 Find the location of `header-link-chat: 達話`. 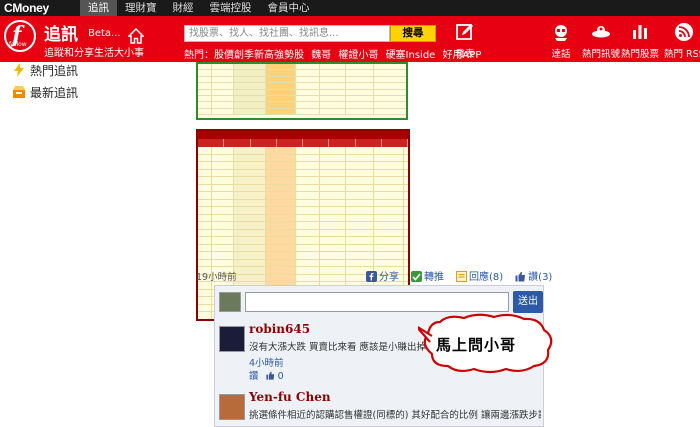

header-link-chat: 達話 is located at coordinates (561, 41).